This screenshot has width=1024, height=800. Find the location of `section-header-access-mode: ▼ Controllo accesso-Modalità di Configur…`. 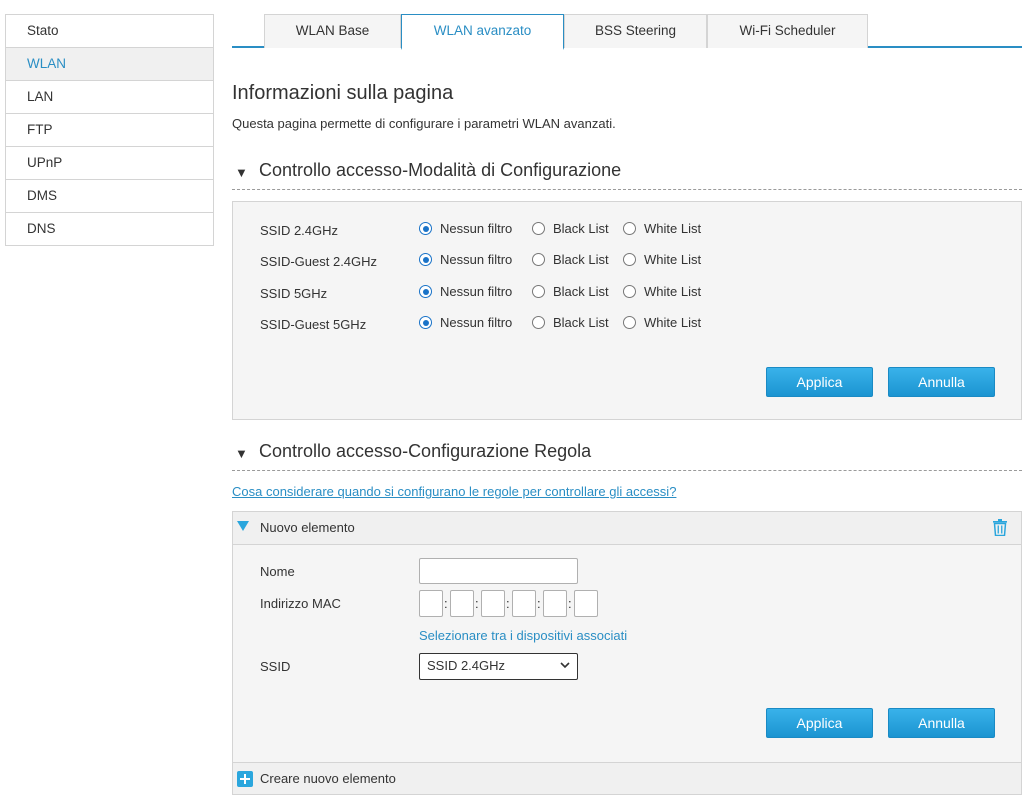

section-header-access-mode: ▼ Controllo accesso-Modalità di Configur… is located at coordinates (627, 174).